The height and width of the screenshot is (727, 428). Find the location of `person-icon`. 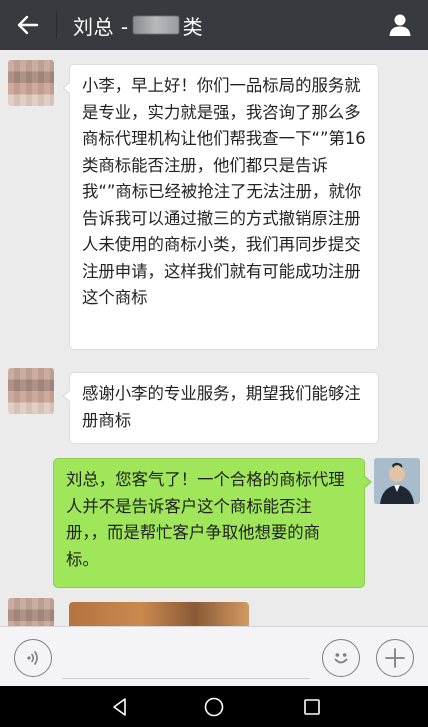

person-icon is located at coordinates (400, 25).